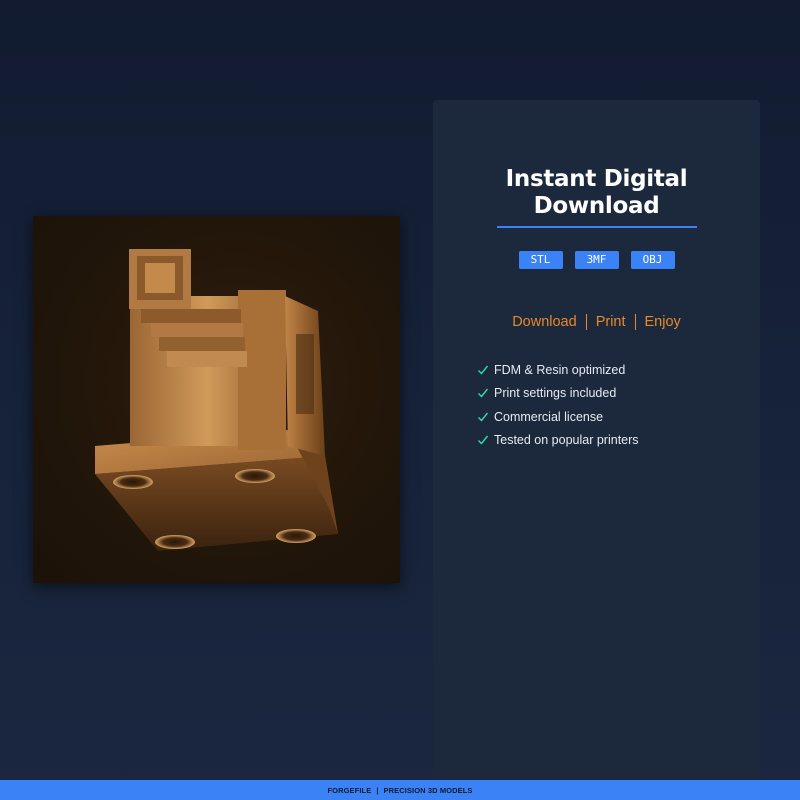 The image size is (800, 800). What do you see at coordinates (662, 322) in the screenshot?
I see `step-enjoy: Enjoy` at bounding box center [662, 322].